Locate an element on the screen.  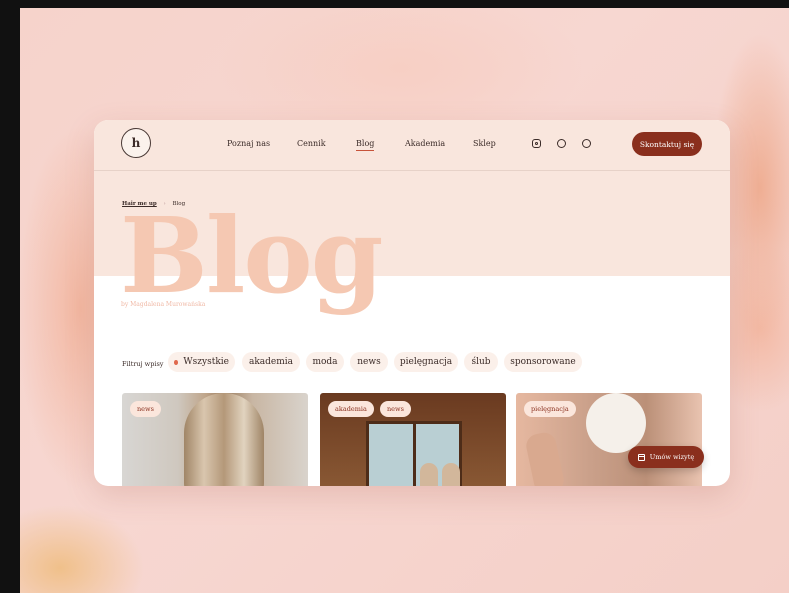
nav-item-sklep: Sklep is located at coordinates (484, 143).